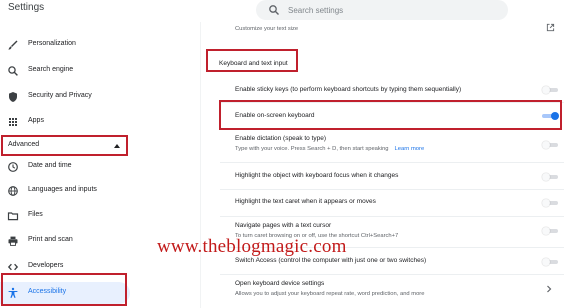 The height and width of the screenshot is (308, 570). I want to click on row-title: Enable dictation (speak to type), so click(281, 138).